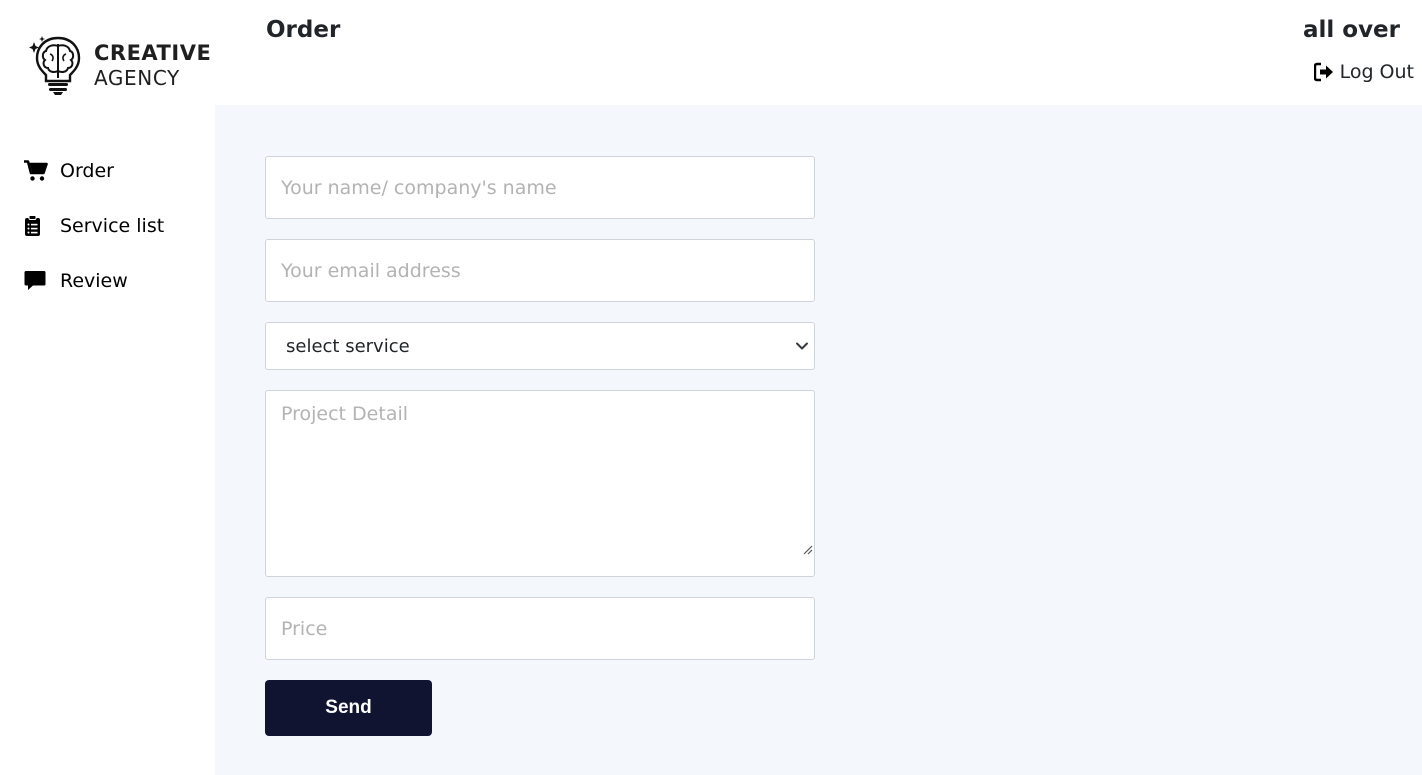 The image size is (1422, 775). Describe the element at coordinates (36, 171) in the screenshot. I see `cart-icon` at that location.